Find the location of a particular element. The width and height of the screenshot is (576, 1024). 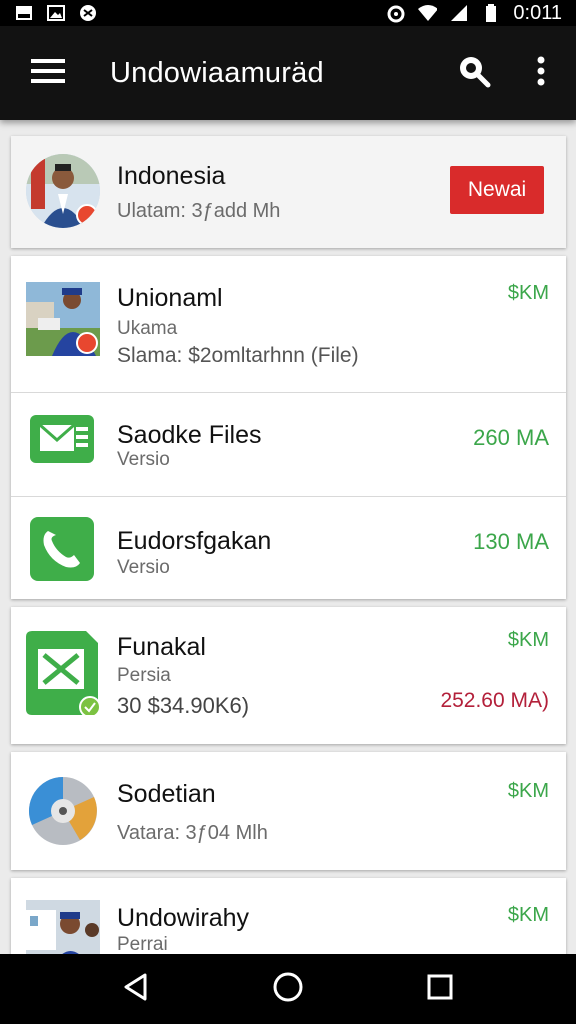

home-button is located at coordinates (288, 989).